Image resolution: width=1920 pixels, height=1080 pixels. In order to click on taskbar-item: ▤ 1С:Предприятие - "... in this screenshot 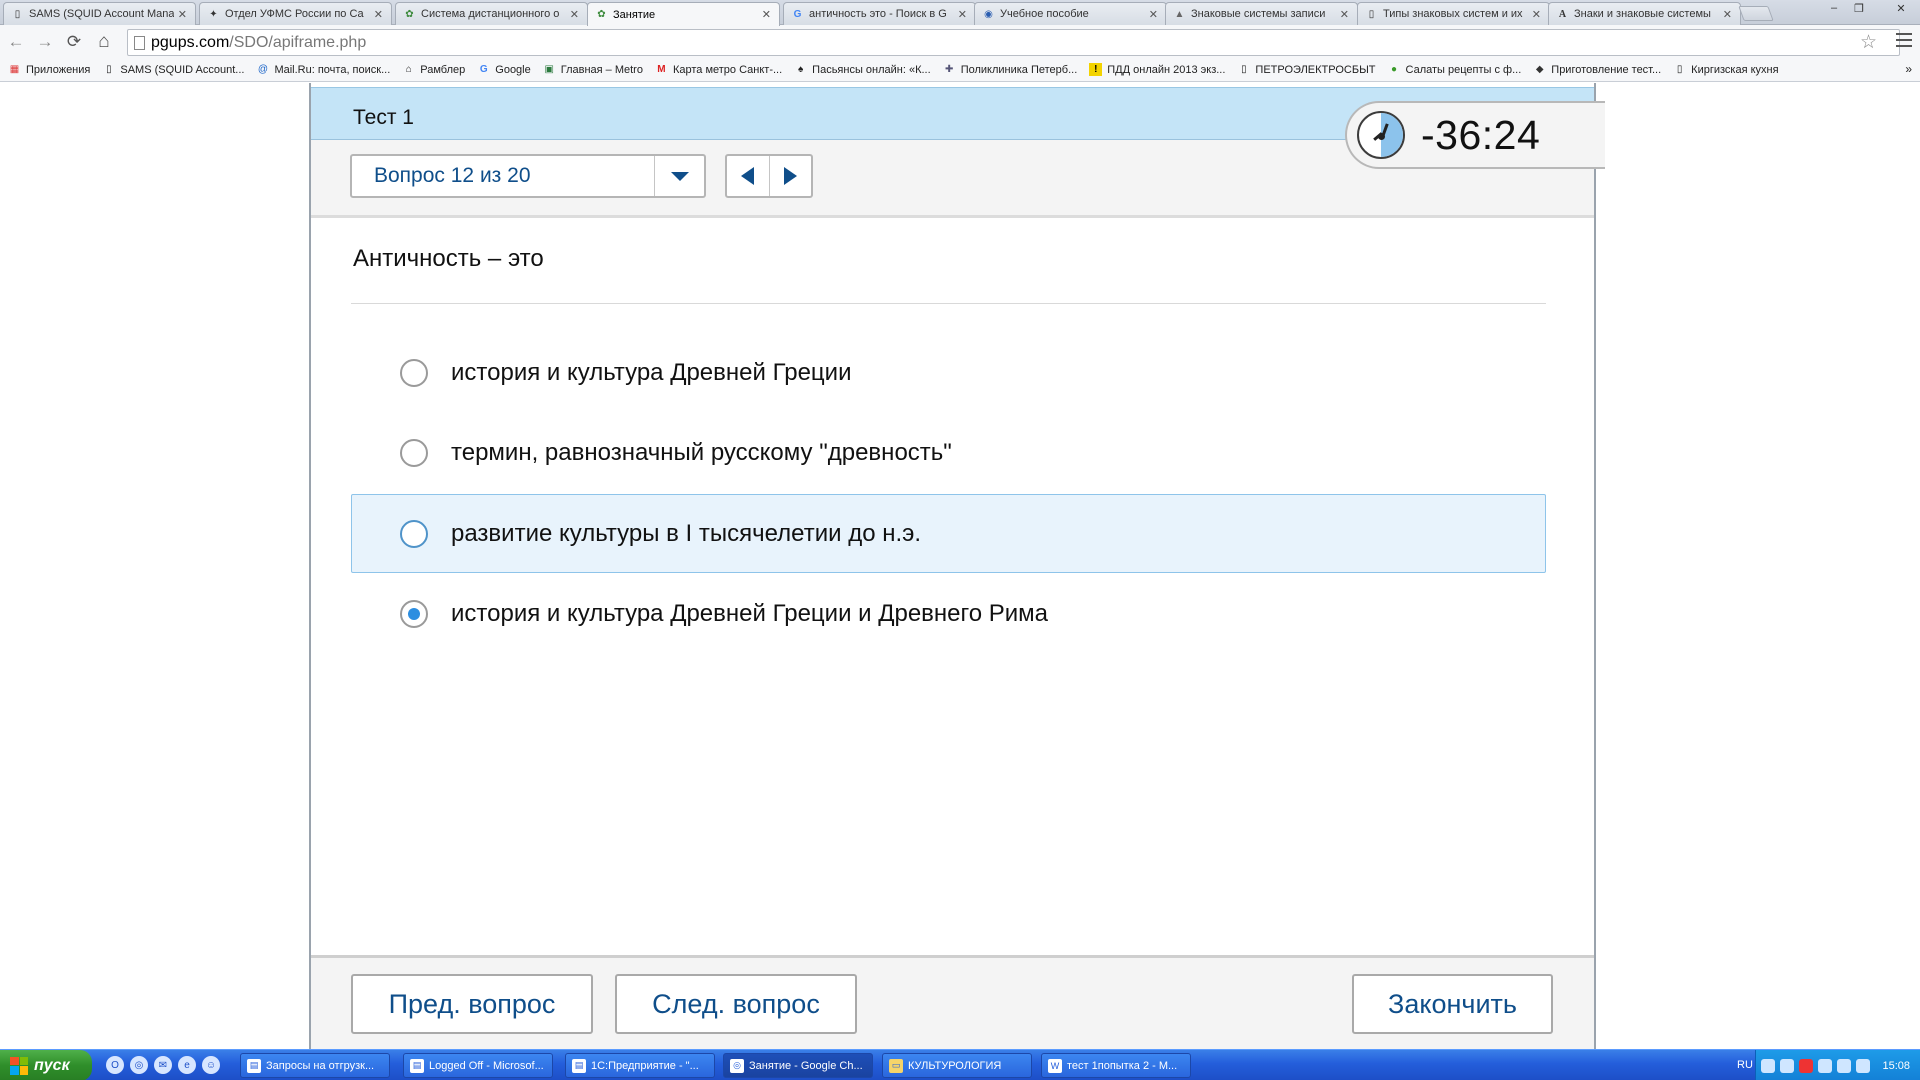, I will do `click(640, 1065)`.